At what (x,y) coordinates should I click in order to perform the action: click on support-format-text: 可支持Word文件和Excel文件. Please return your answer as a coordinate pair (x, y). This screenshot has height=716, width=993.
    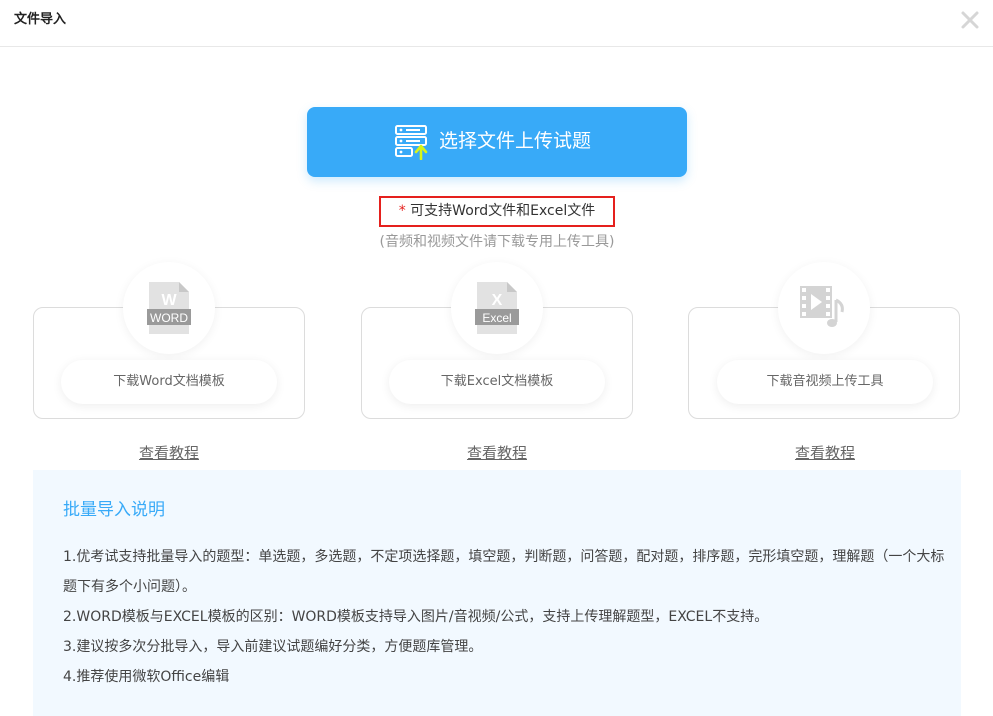
    Looking at the image, I should click on (500, 211).